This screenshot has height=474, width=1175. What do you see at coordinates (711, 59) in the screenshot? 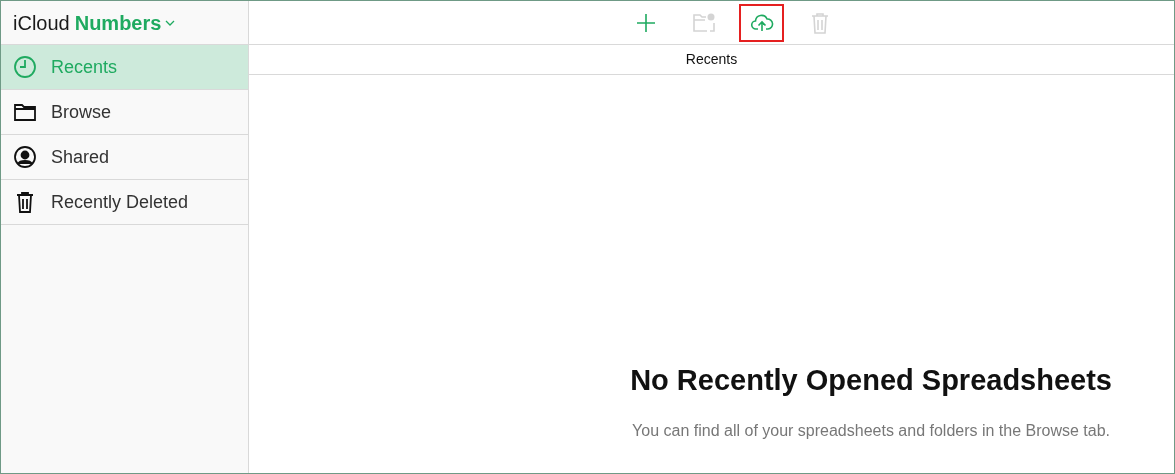
I see `section-title: Recents` at bounding box center [711, 59].